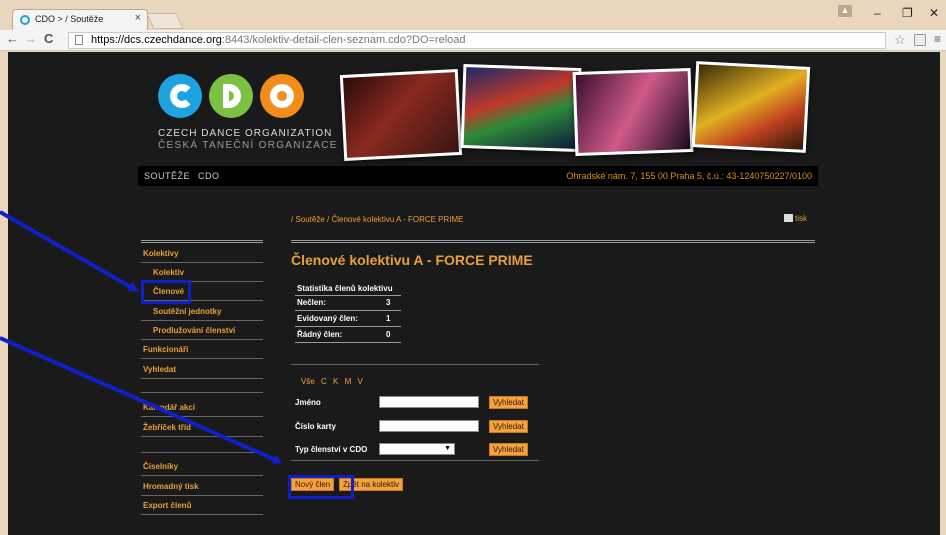  I want to click on arrow-to-new-member, so click(141, 400).